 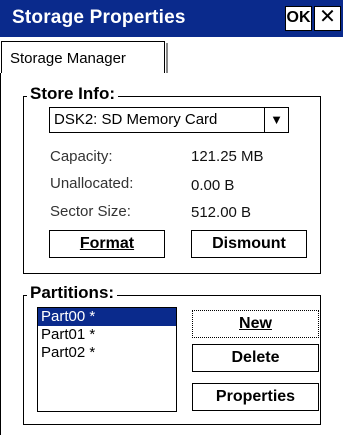 I want to click on properties-button: Properties, so click(x=255, y=397).